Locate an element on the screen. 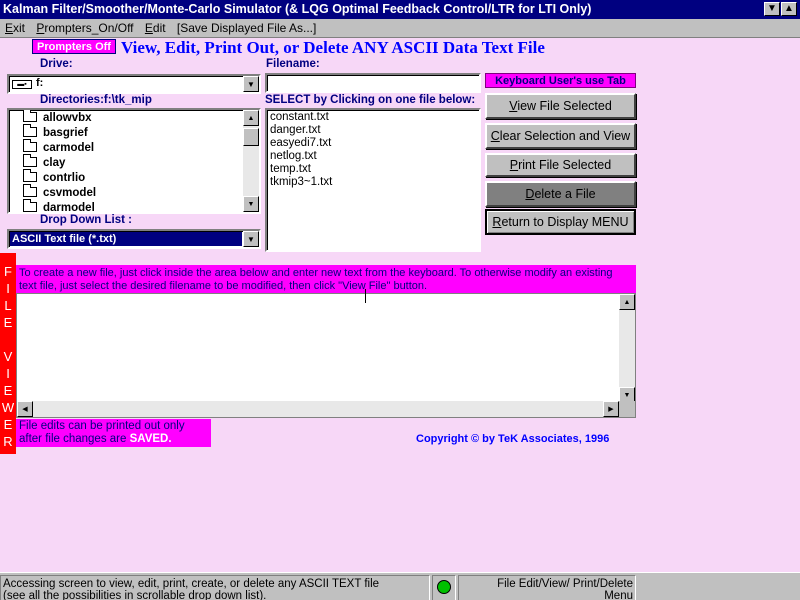  directories-path: f:\tk_mip is located at coordinates (127, 100).